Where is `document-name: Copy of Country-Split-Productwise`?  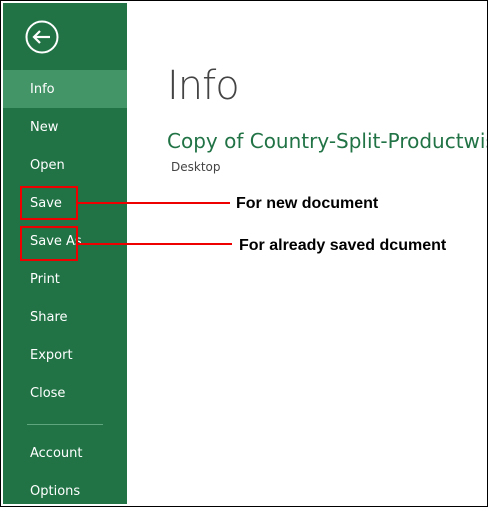
document-name: Copy of Country-Split-Productwise is located at coordinates (327, 141).